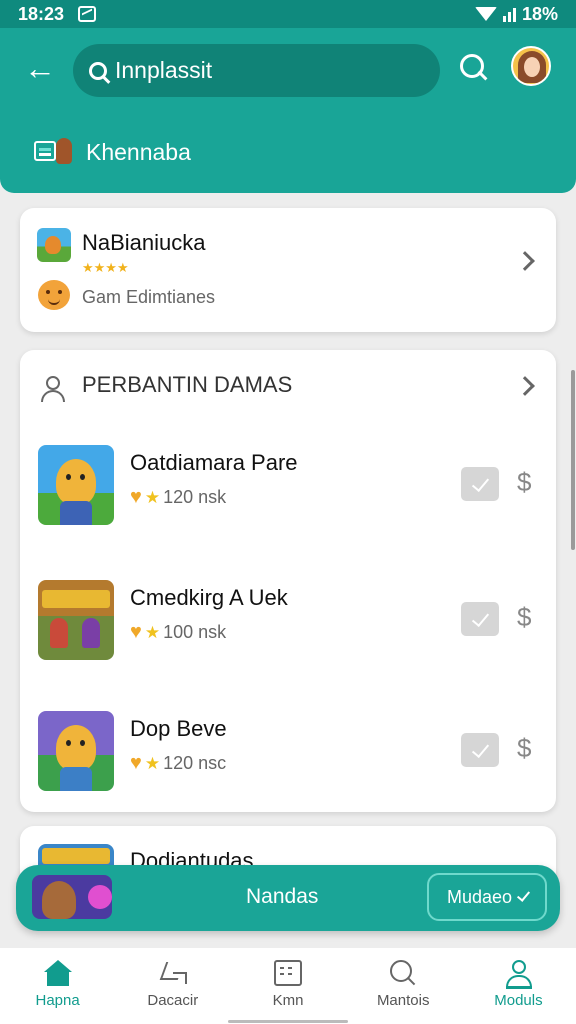 Image resolution: width=576 pixels, height=1024 pixels. I want to click on player-action-label: Mudaeo, so click(479, 896).